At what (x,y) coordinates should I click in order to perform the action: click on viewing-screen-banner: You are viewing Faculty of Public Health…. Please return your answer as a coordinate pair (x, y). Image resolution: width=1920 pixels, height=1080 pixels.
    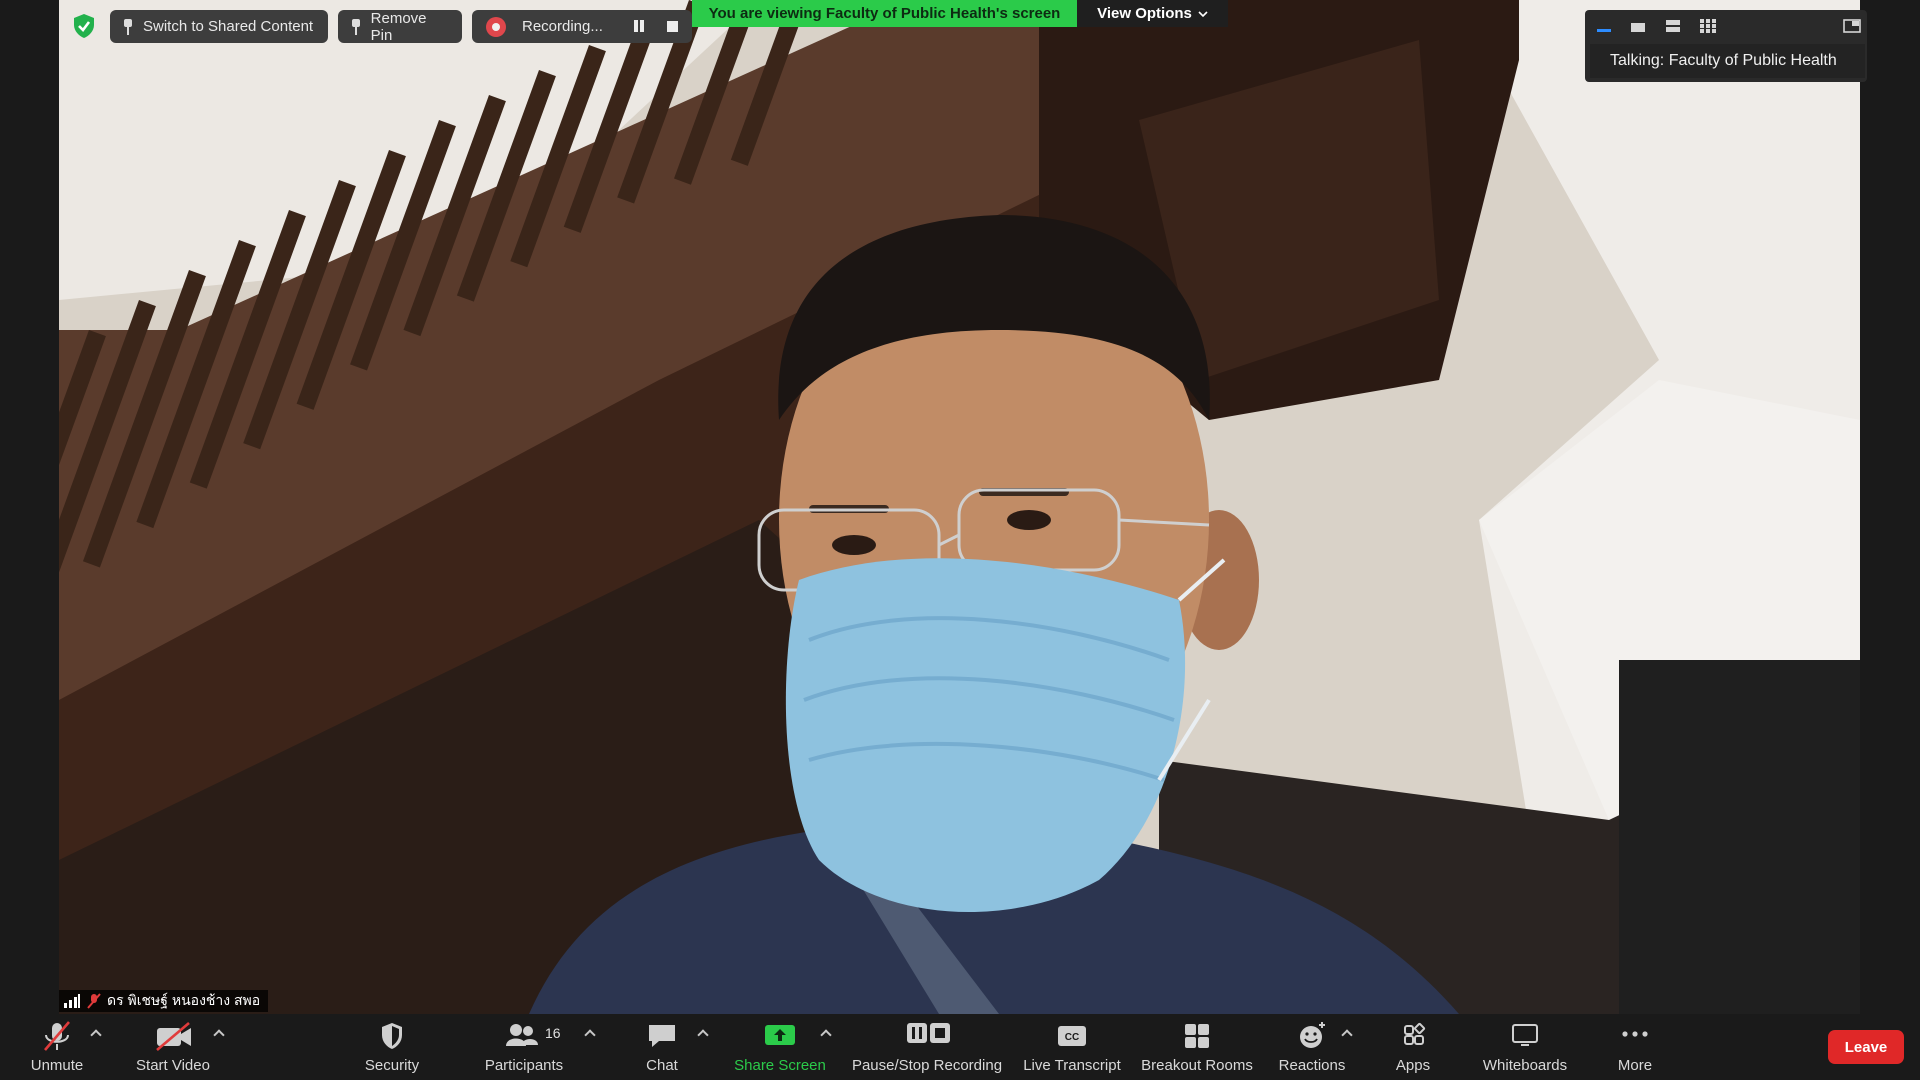
    Looking at the image, I should click on (884, 13).